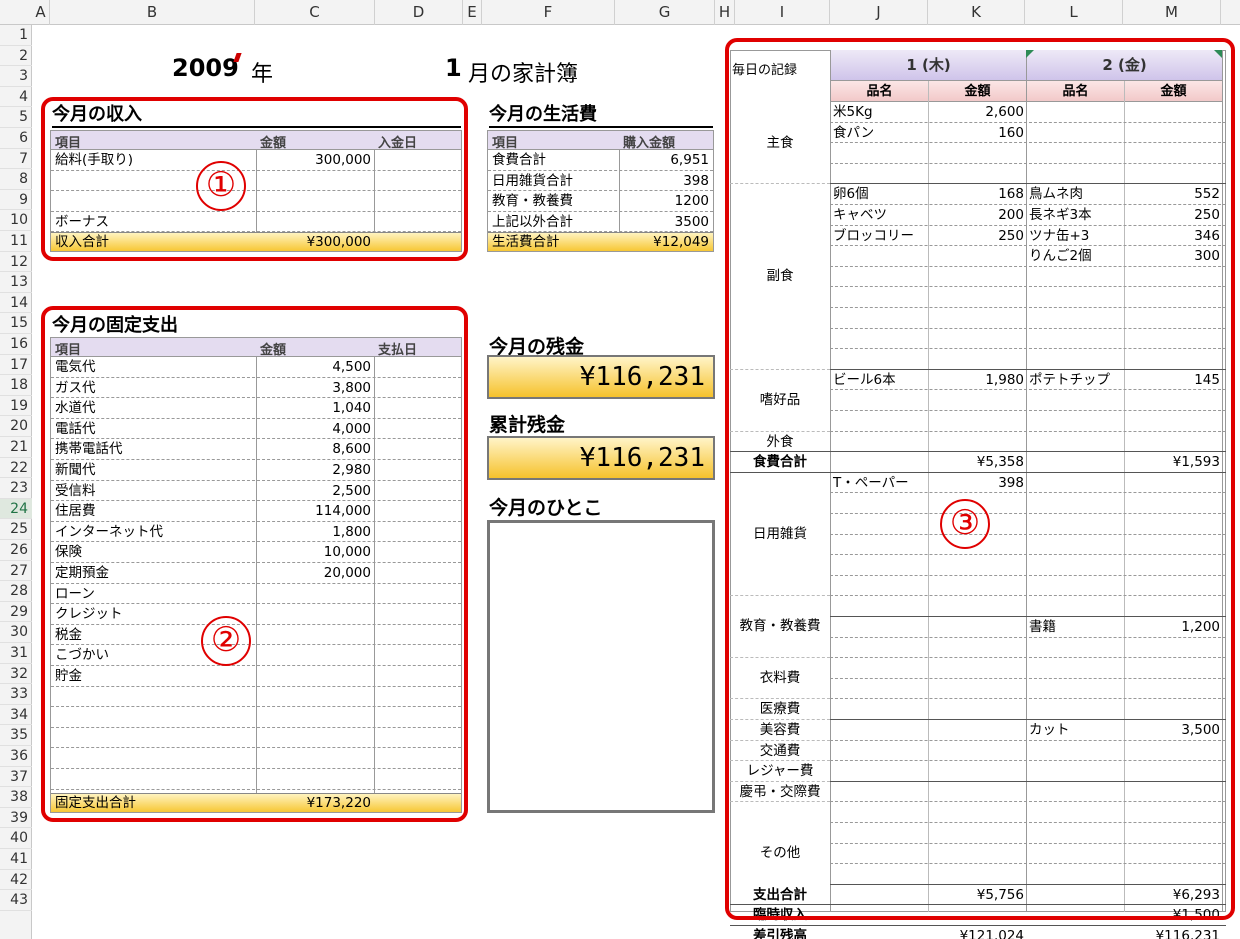  What do you see at coordinates (526, 242) in the screenshot?
I see `living-total-label: 生活費合計` at bounding box center [526, 242].